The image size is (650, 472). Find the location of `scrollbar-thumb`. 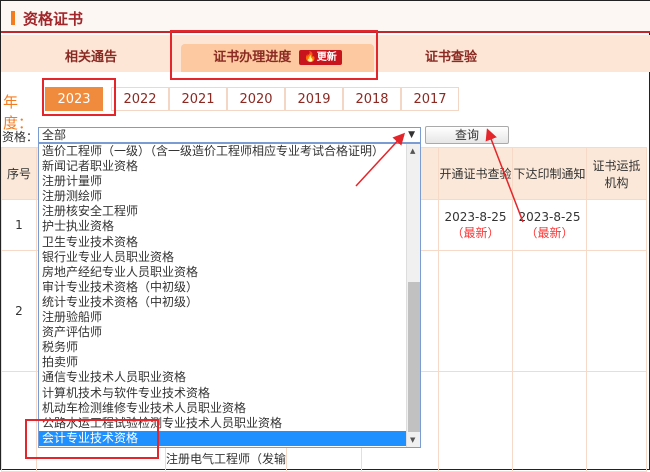

scrollbar-thumb is located at coordinates (414, 357).